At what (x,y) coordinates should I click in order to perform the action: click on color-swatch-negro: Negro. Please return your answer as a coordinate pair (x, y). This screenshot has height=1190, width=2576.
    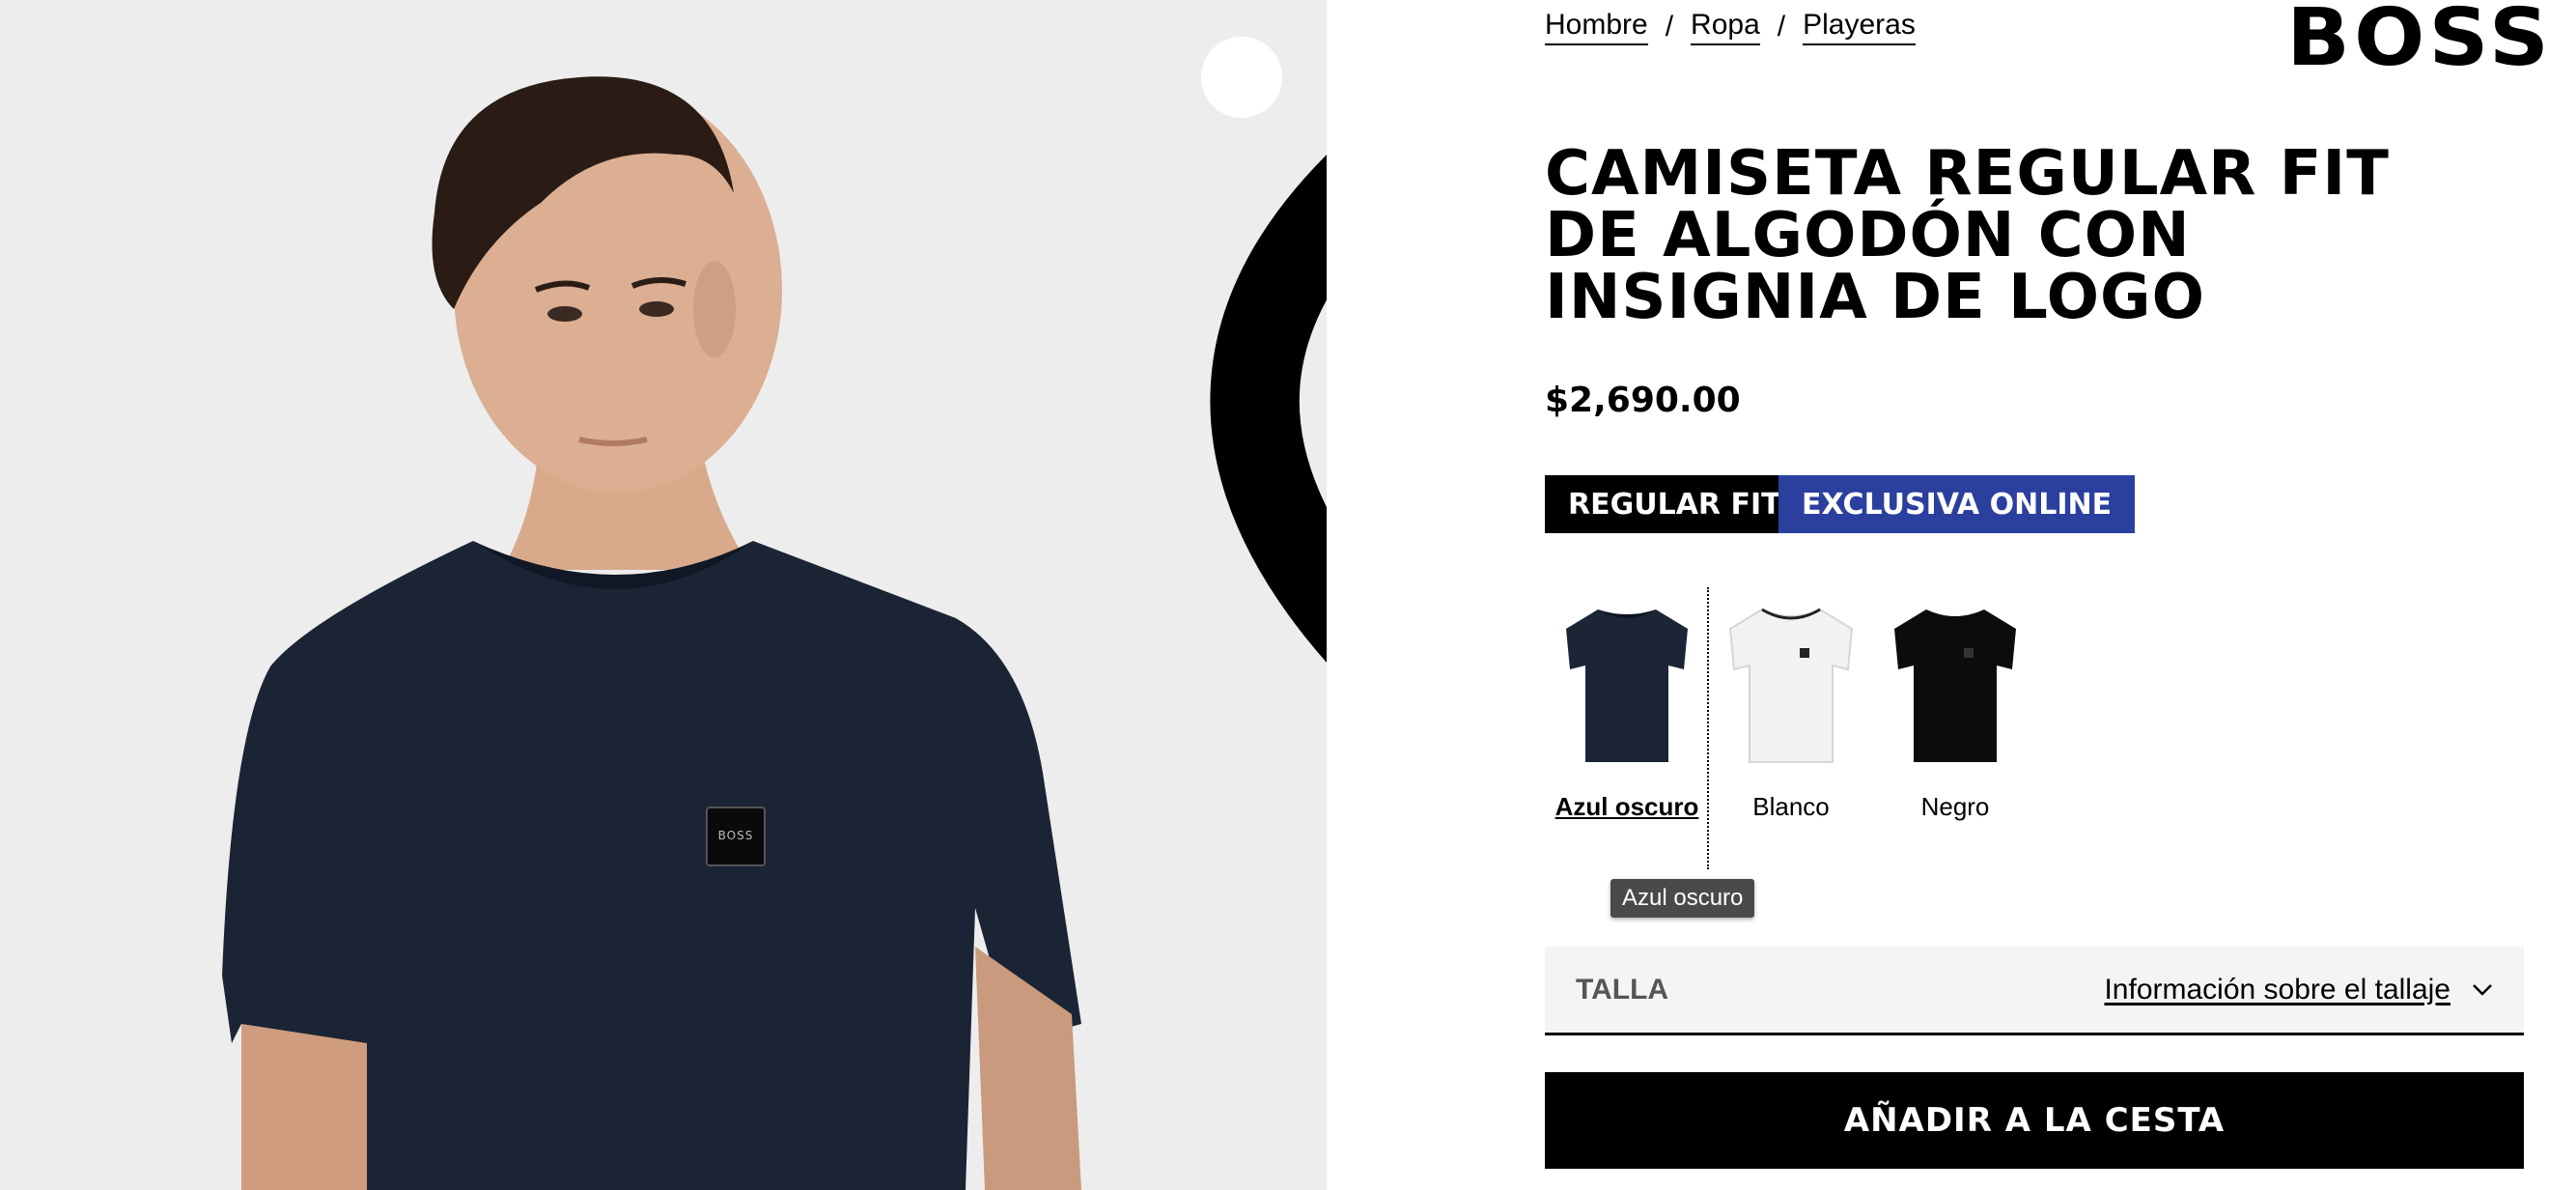
    Looking at the image, I should click on (1955, 704).